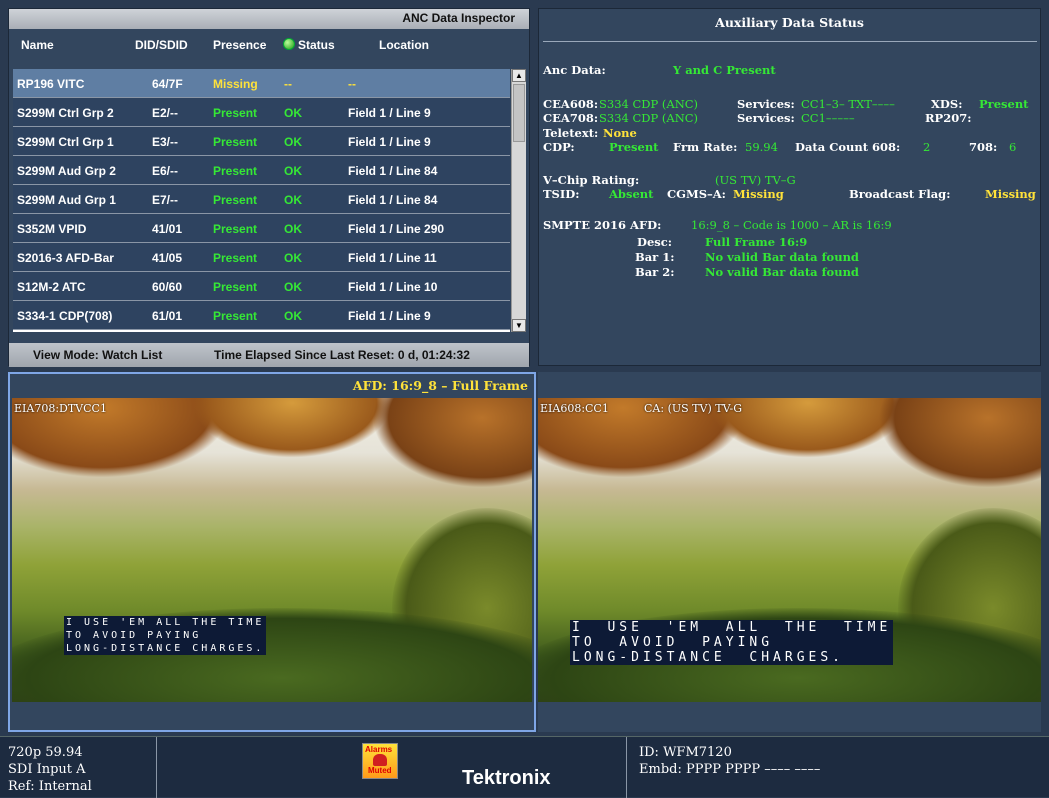 Image resolution: width=1049 pixels, height=798 pixels. What do you see at coordinates (518, 200) in the screenshot?
I see `vertical-scrollbar: ▲ ▼` at bounding box center [518, 200].